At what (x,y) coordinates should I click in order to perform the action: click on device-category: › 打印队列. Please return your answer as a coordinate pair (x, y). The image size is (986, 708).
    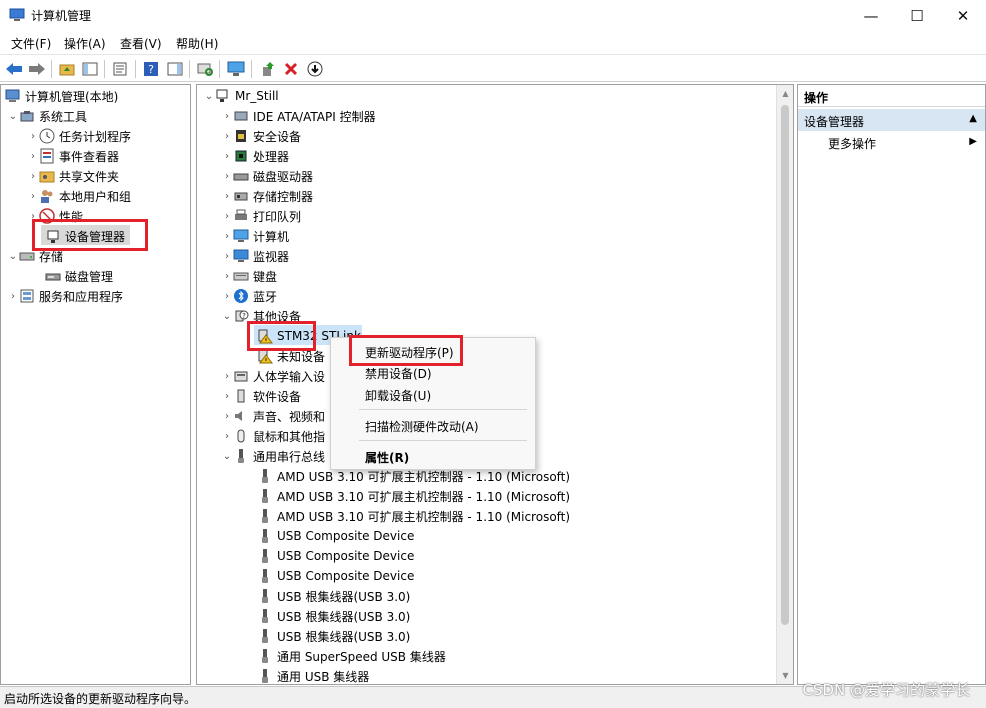
    Looking at the image, I should click on (261, 216).